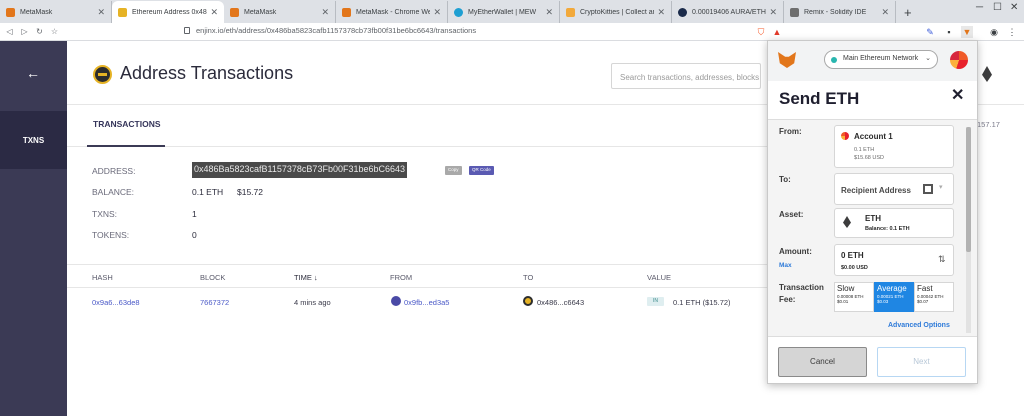  What do you see at coordinates (504, 12) in the screenshot?
I see `browser-tab: MyEtherWallet | MEW ✕` at bounding box center [504, 12].